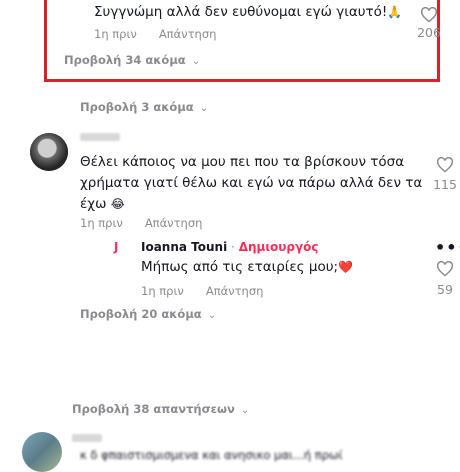 The height and width of the screenshot is (472, 460). I want to click on replies-view-more: Προβολή 38 απαντήσεων ⌄, so click(160, 409).